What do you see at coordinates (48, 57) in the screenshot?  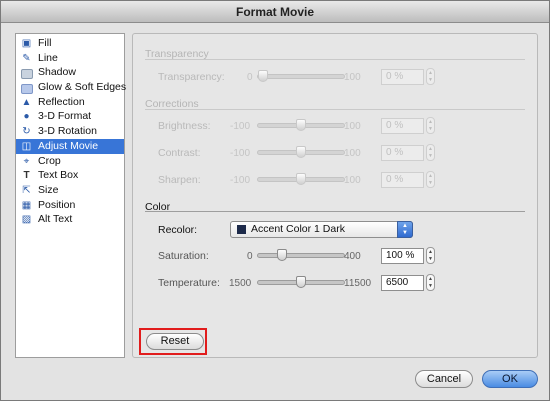 I see `sidebar-item-label: Line` at bounding box center [48, 57].